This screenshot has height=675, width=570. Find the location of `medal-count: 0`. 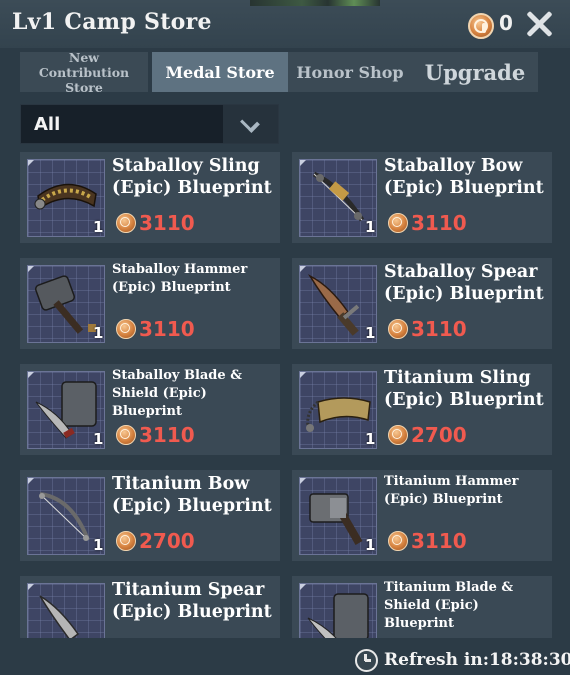

medal-count: 0 is located at coordinates (506, 23).